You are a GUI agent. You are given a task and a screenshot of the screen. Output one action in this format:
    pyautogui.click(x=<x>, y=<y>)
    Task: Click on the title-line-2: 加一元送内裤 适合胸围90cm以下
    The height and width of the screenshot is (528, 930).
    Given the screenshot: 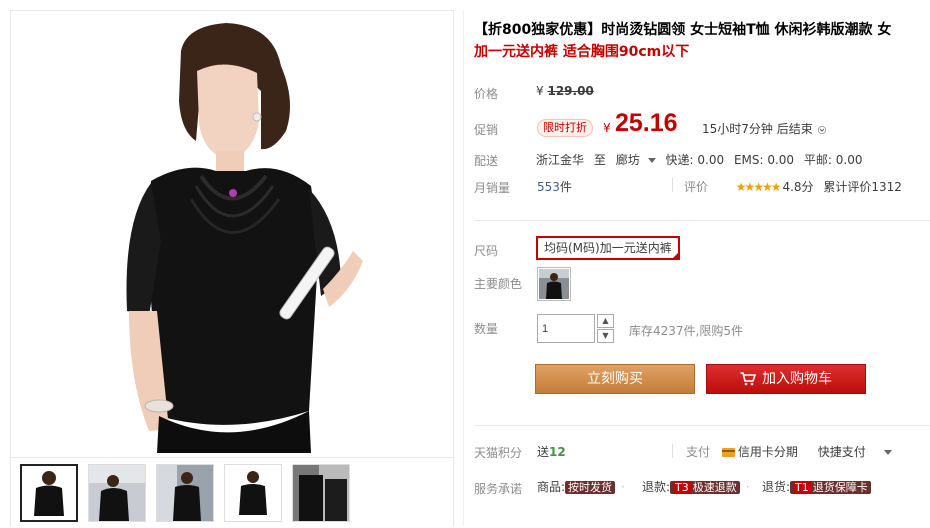 What is the action you would take?
    pyautogui.click(x=582, y=52)
    